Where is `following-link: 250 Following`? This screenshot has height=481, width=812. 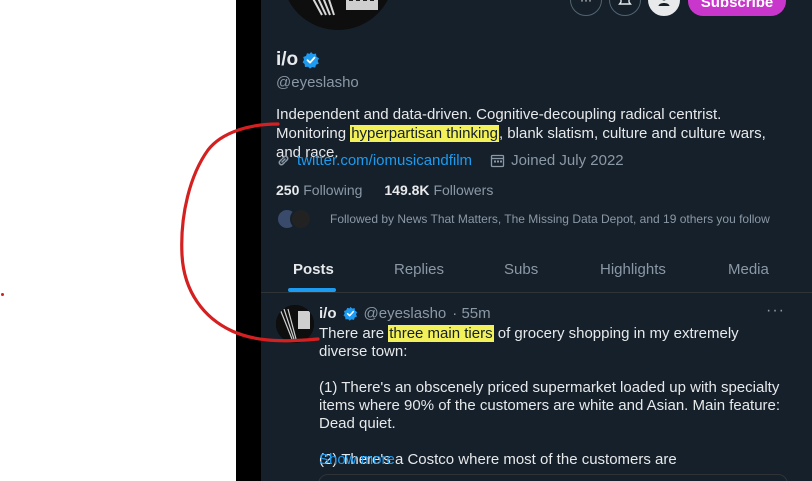 following-link: 250 Following is located at coordinates (319, 190).